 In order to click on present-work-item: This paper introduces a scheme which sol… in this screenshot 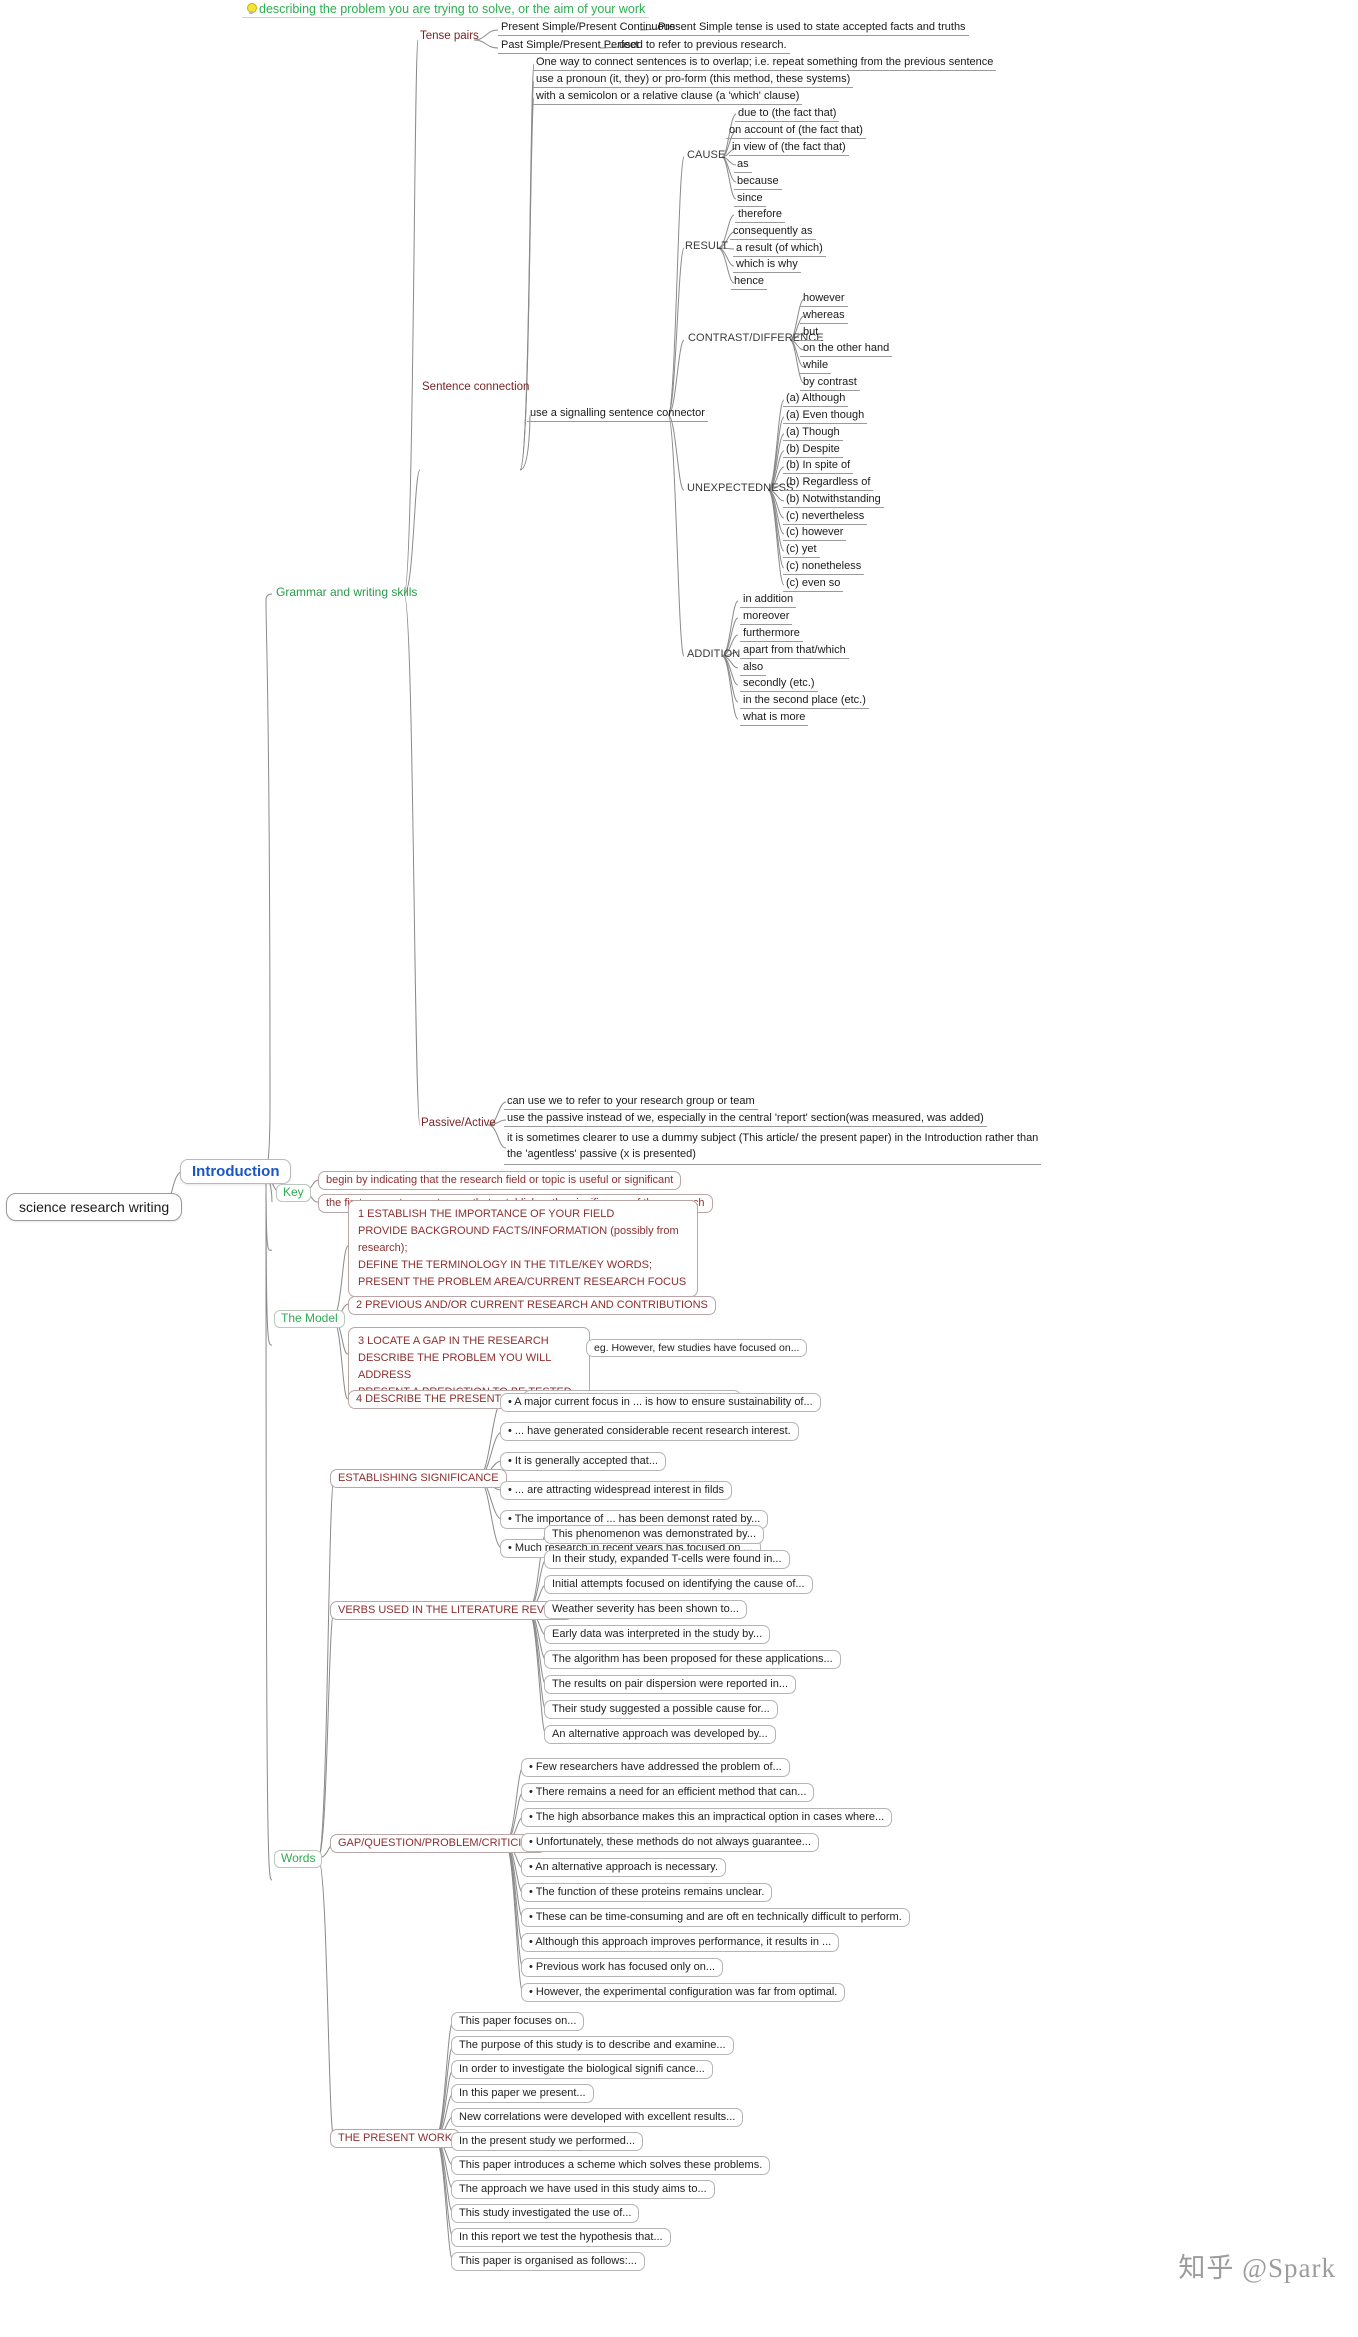, I will do `click(611, 2165)`.